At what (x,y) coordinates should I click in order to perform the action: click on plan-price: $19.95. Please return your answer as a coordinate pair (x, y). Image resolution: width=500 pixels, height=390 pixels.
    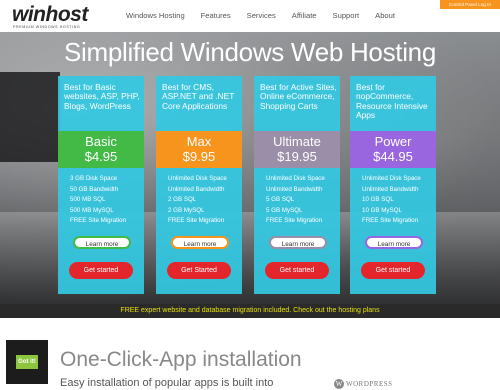
    Looking at the image, I should click on (297, 156).